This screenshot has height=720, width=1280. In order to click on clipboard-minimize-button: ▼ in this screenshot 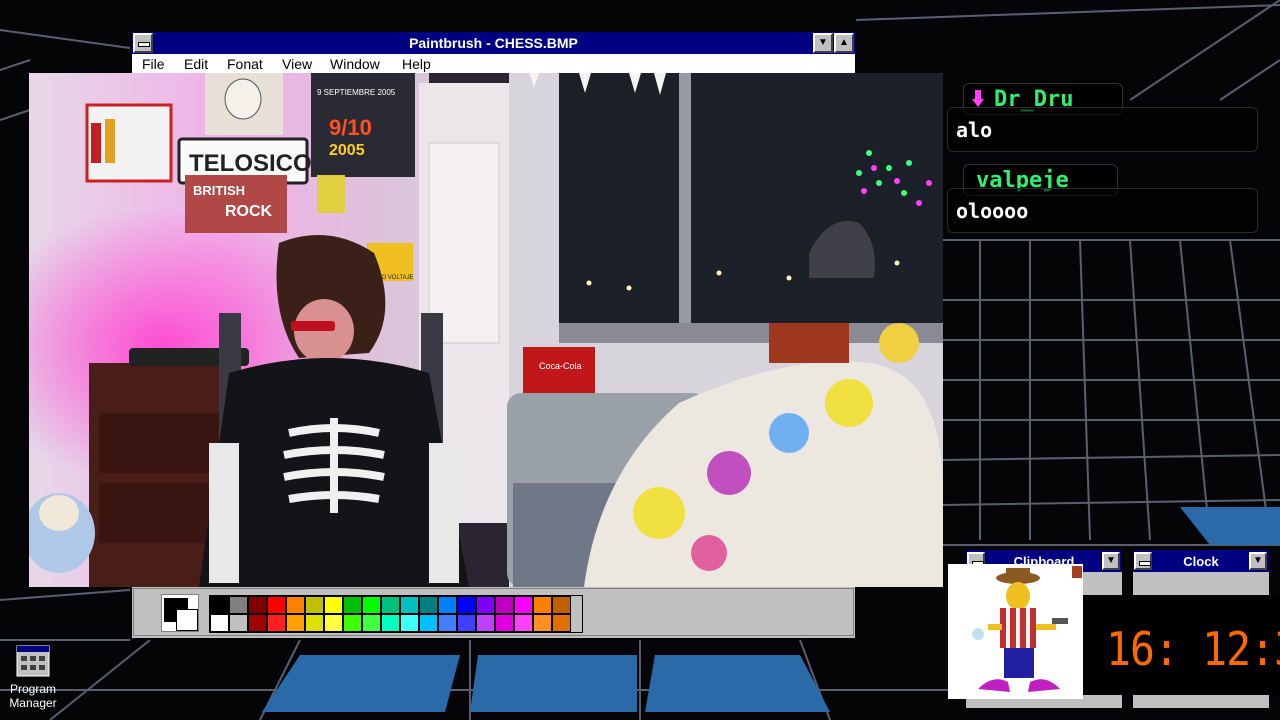, I will do `click(1111, 561)`.